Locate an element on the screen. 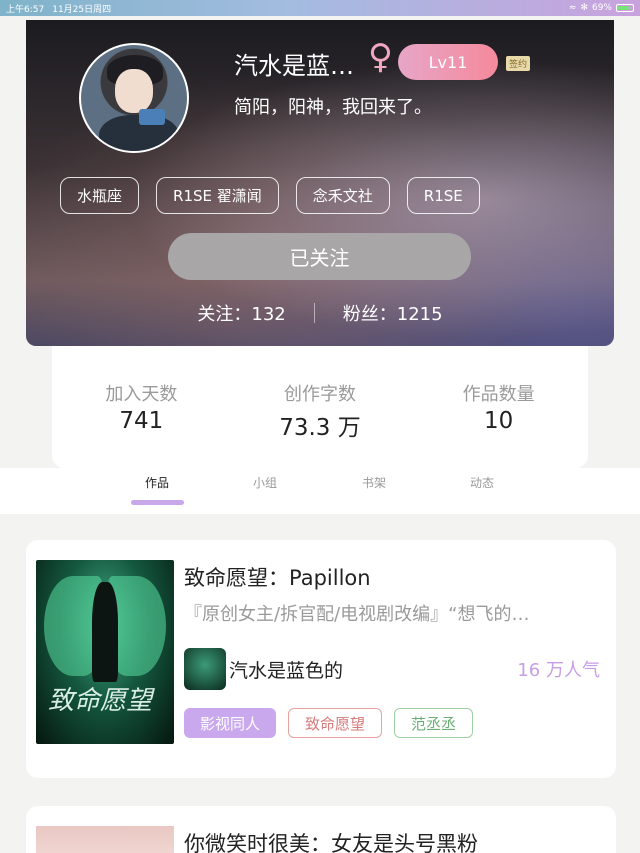 This screenshot has width=640, height=853. work-title: 你微笑时很美：女友是头号黑粉 is located at coordinates (331, 840).